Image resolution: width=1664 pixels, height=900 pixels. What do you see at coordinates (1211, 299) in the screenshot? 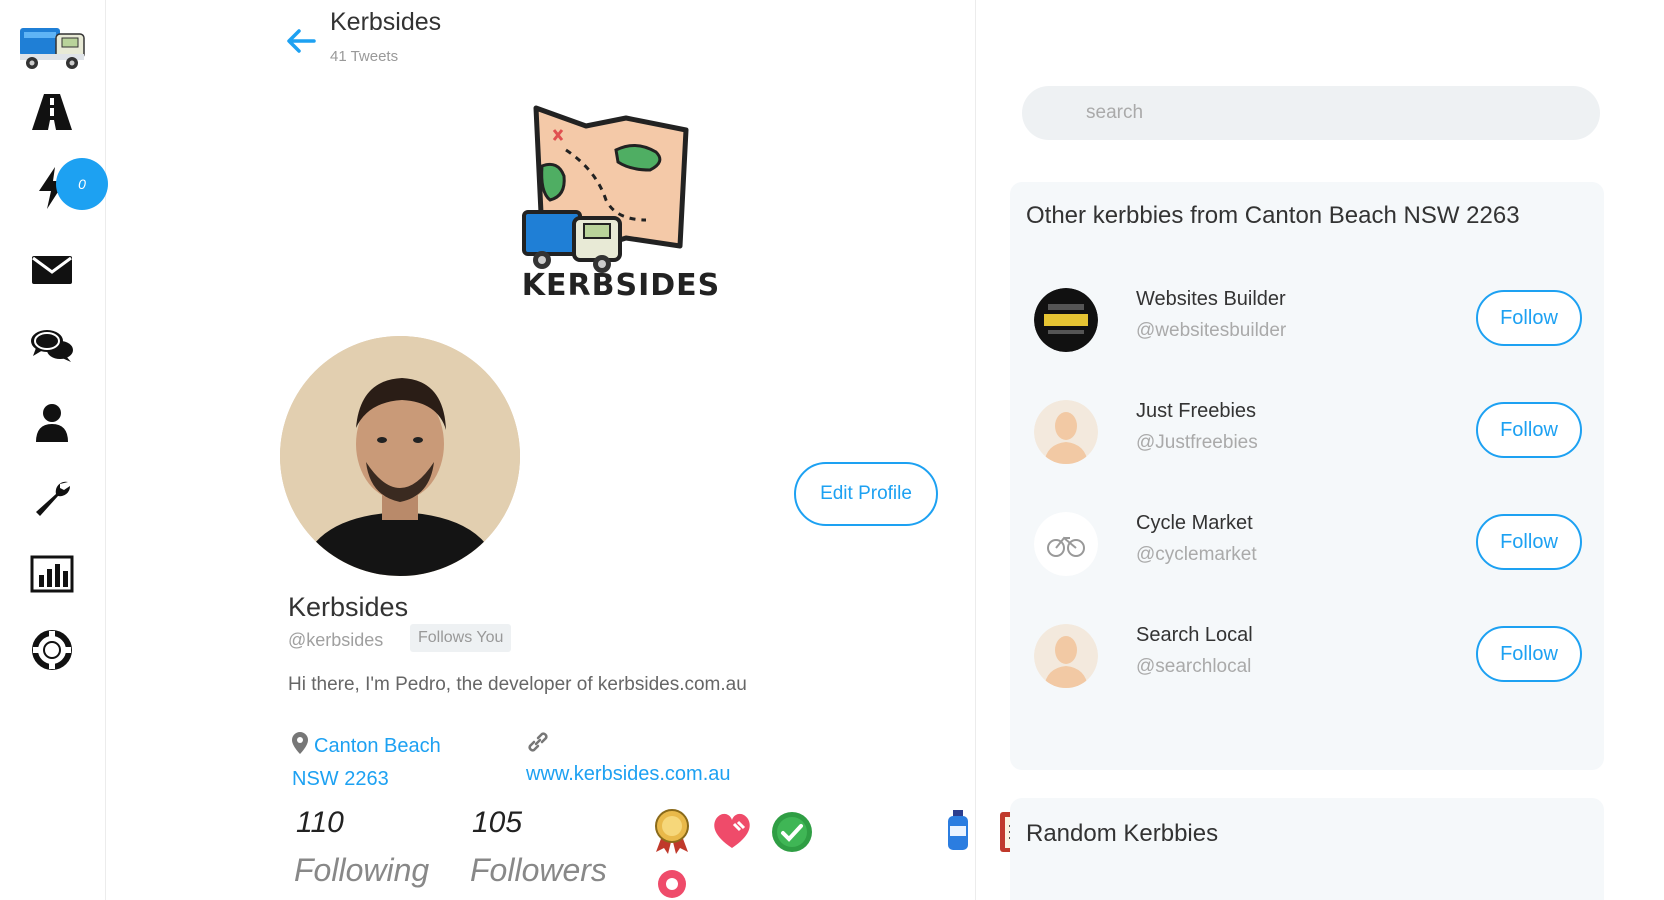
I see `suggestion-name: Websites Builder` at bounding box center [1211, 299].